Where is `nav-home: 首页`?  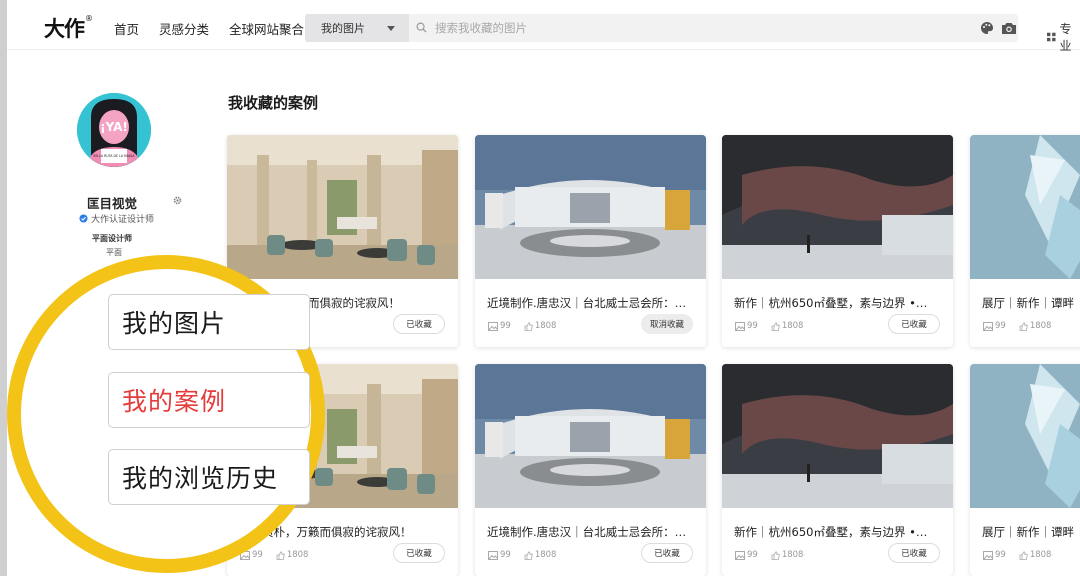
nav-home: 首页 is located at coordinates (126, 28).